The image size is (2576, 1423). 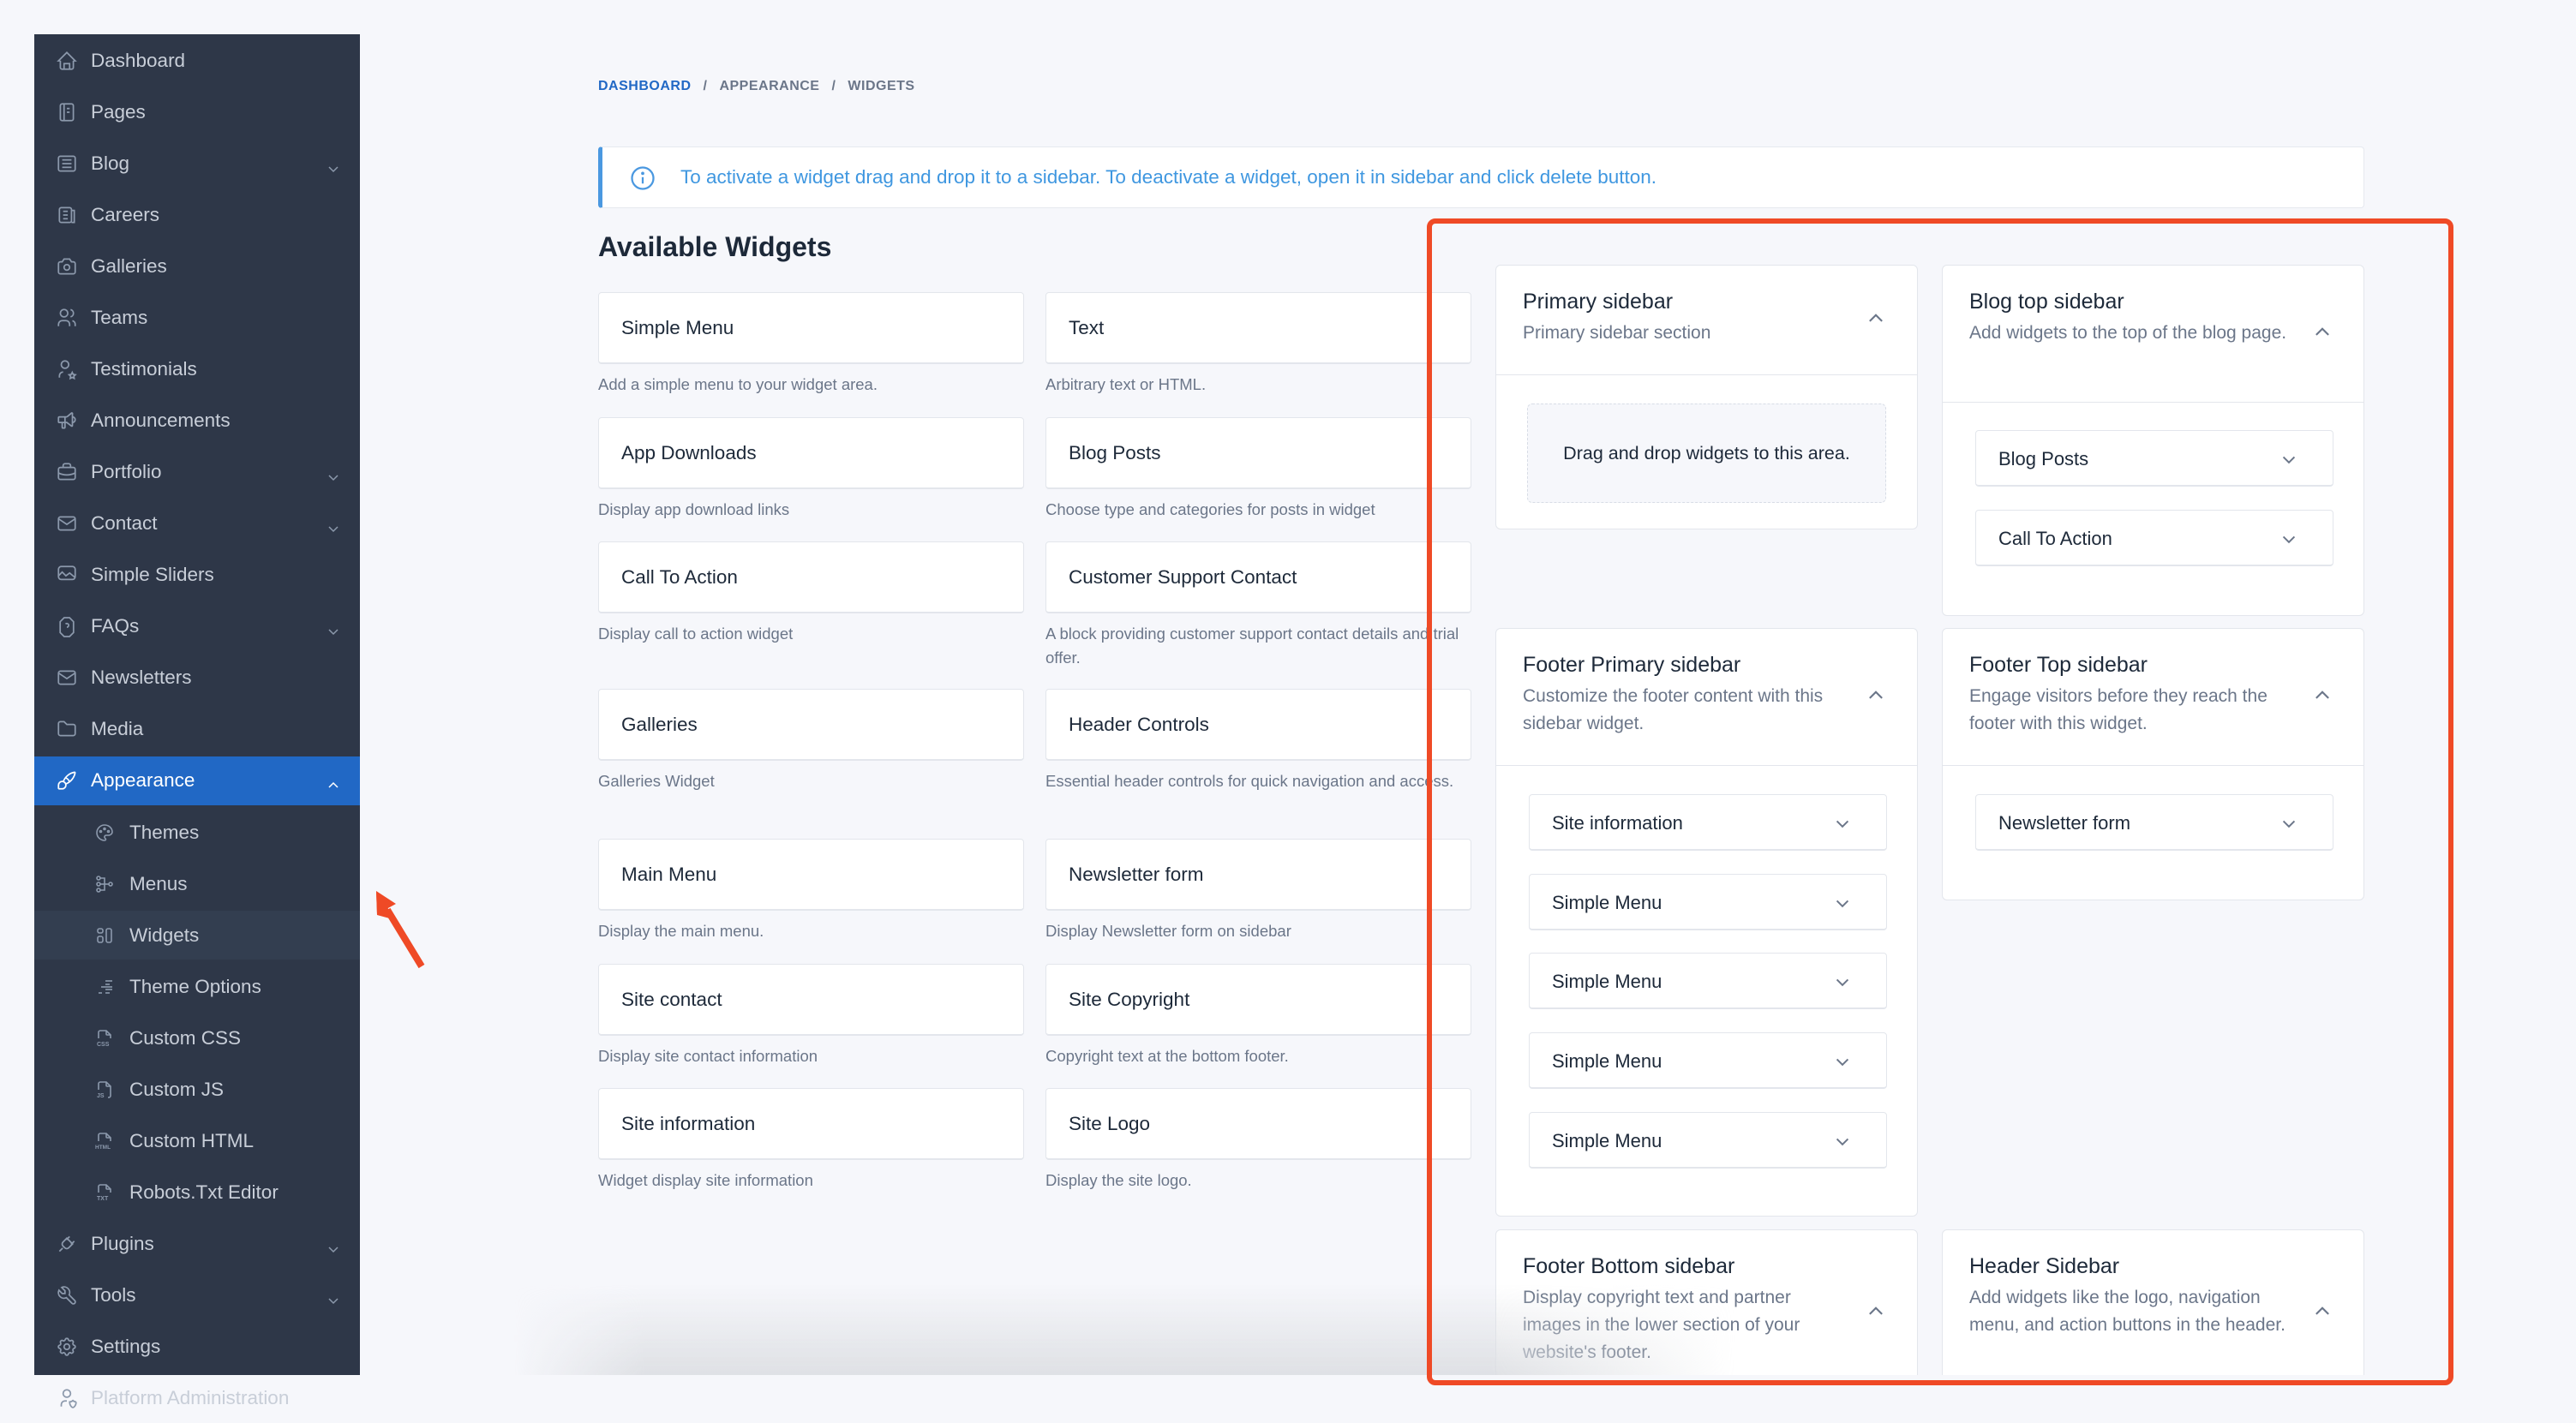 What do you see at coordinates (1258, 875) in the screenshot?
I see `widget-card: Newsletter form` at bounding box center [1258, 875].